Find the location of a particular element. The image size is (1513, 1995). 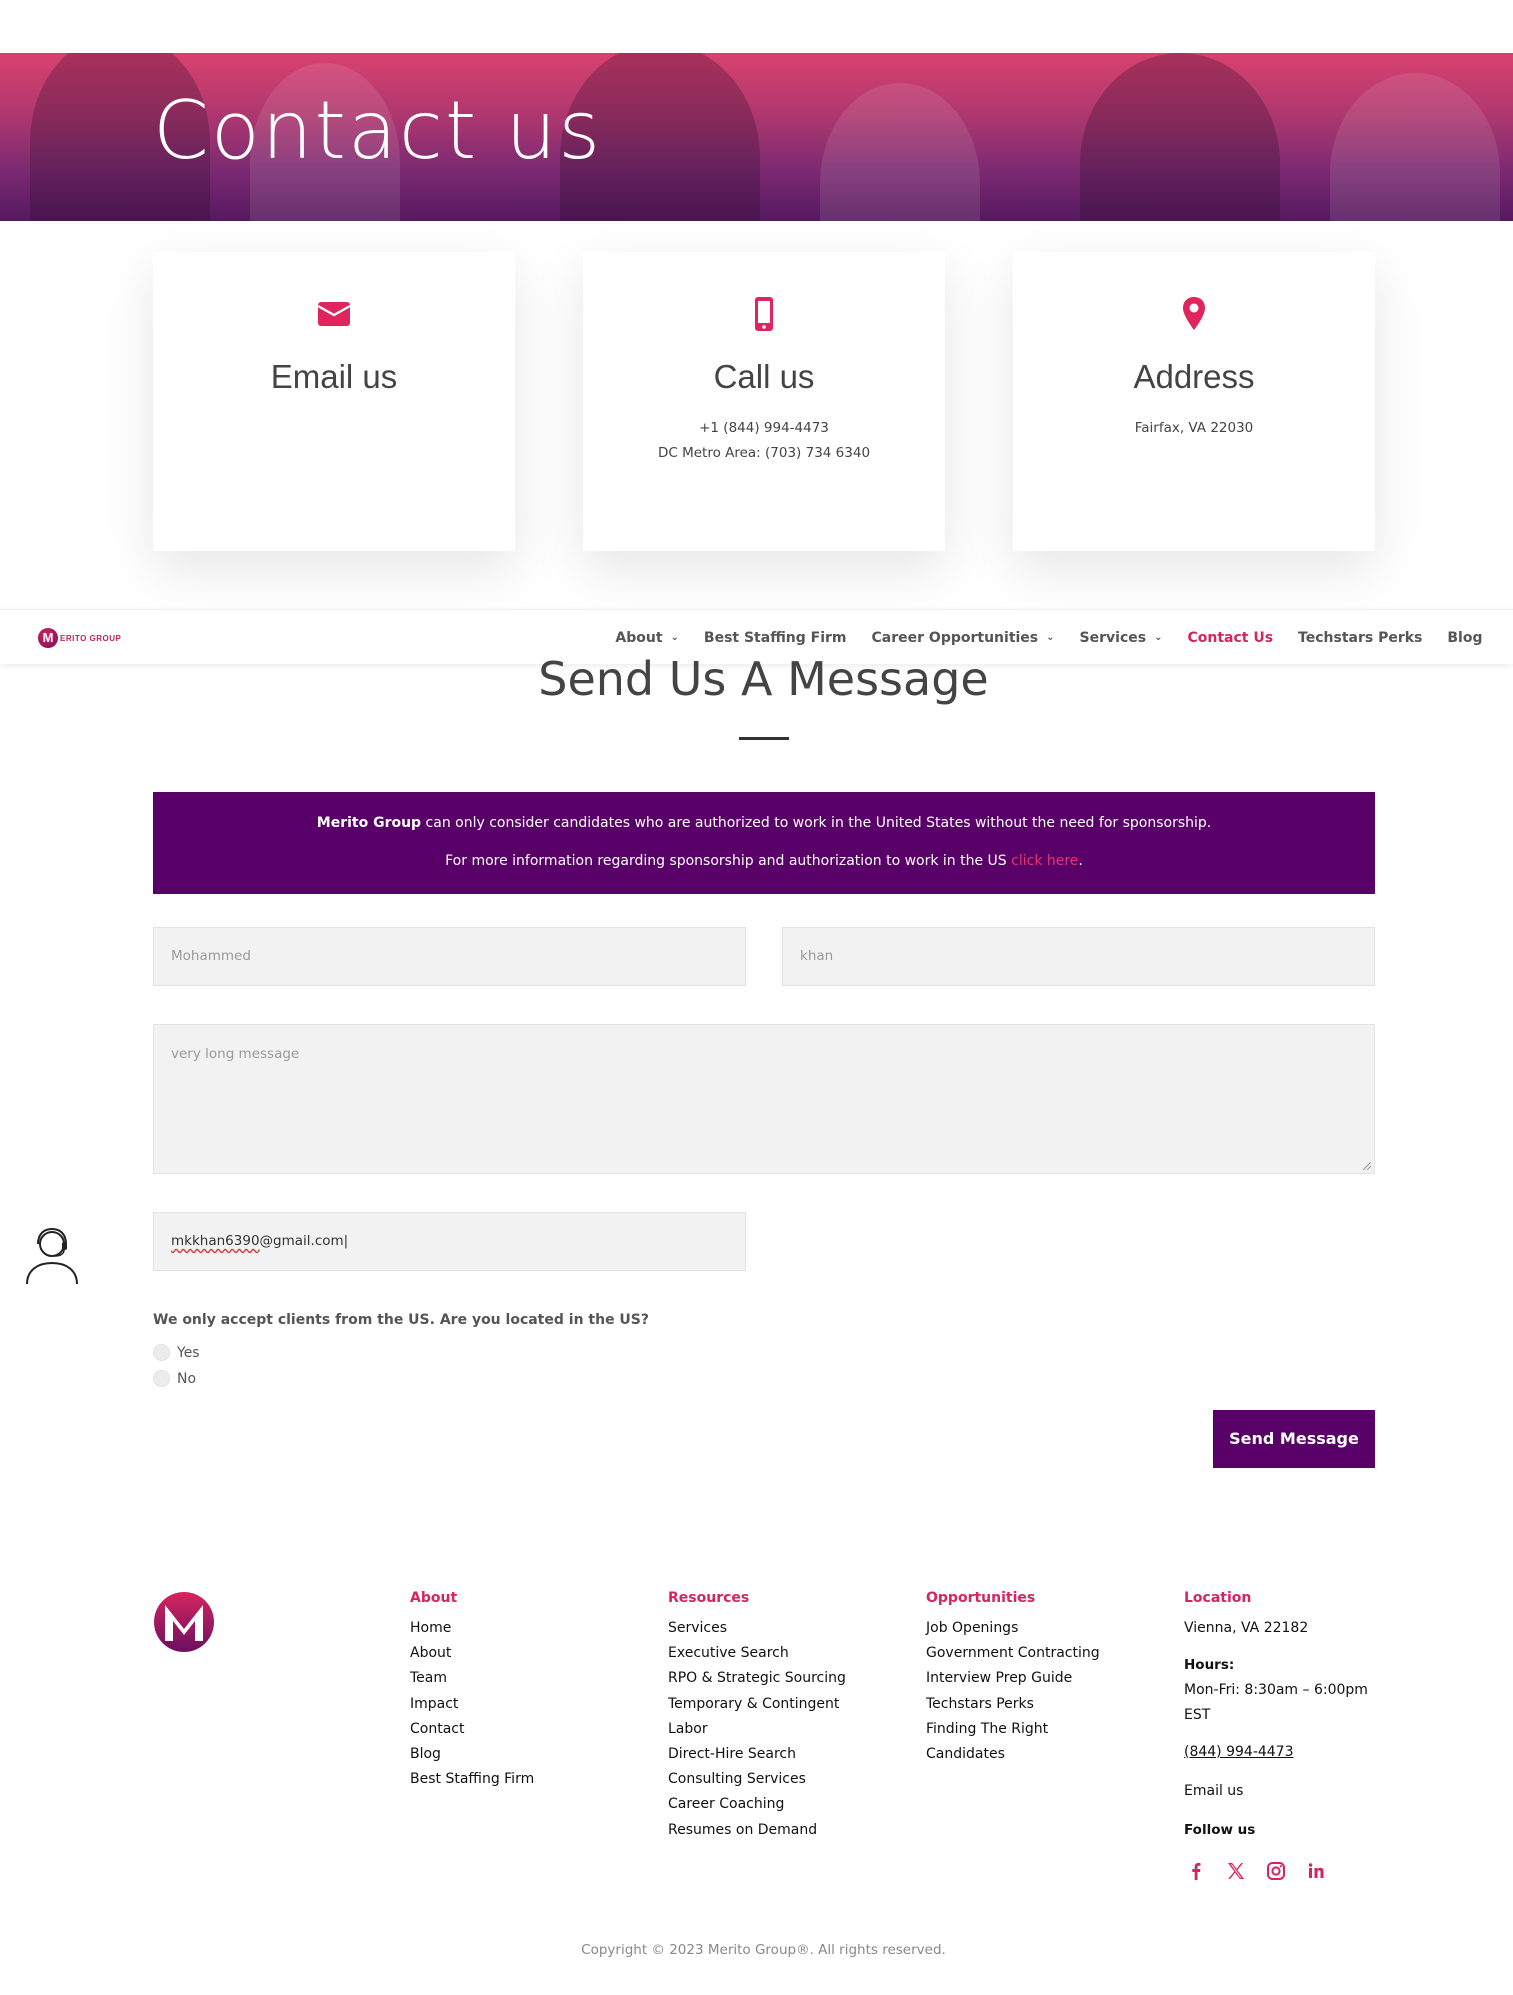

click-here-link: click here is located at coordinates (1044, 861).